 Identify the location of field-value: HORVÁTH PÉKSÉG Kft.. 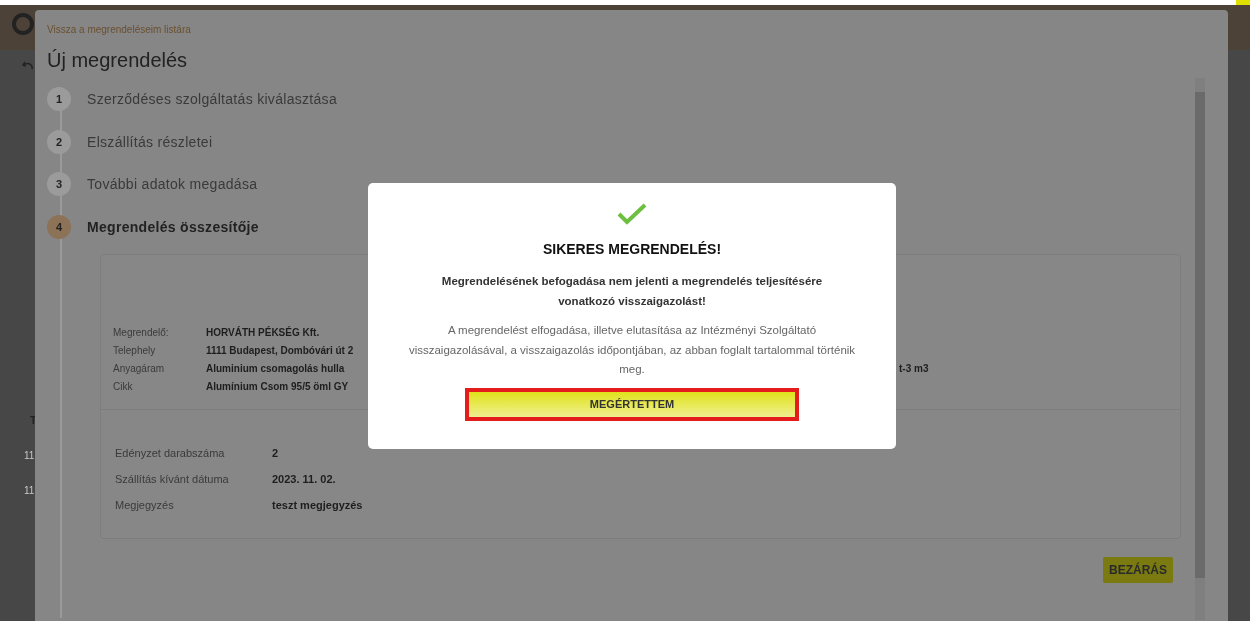
(263, 332).